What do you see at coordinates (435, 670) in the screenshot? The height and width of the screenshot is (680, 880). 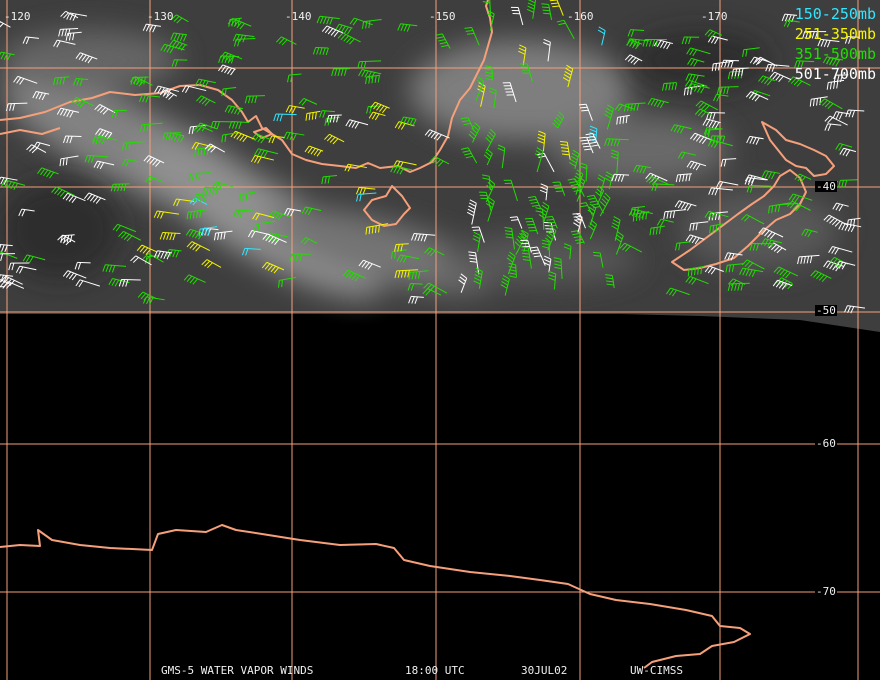 I see `time-stamp: 18:00 UTC` at bounding box center [435, 670].